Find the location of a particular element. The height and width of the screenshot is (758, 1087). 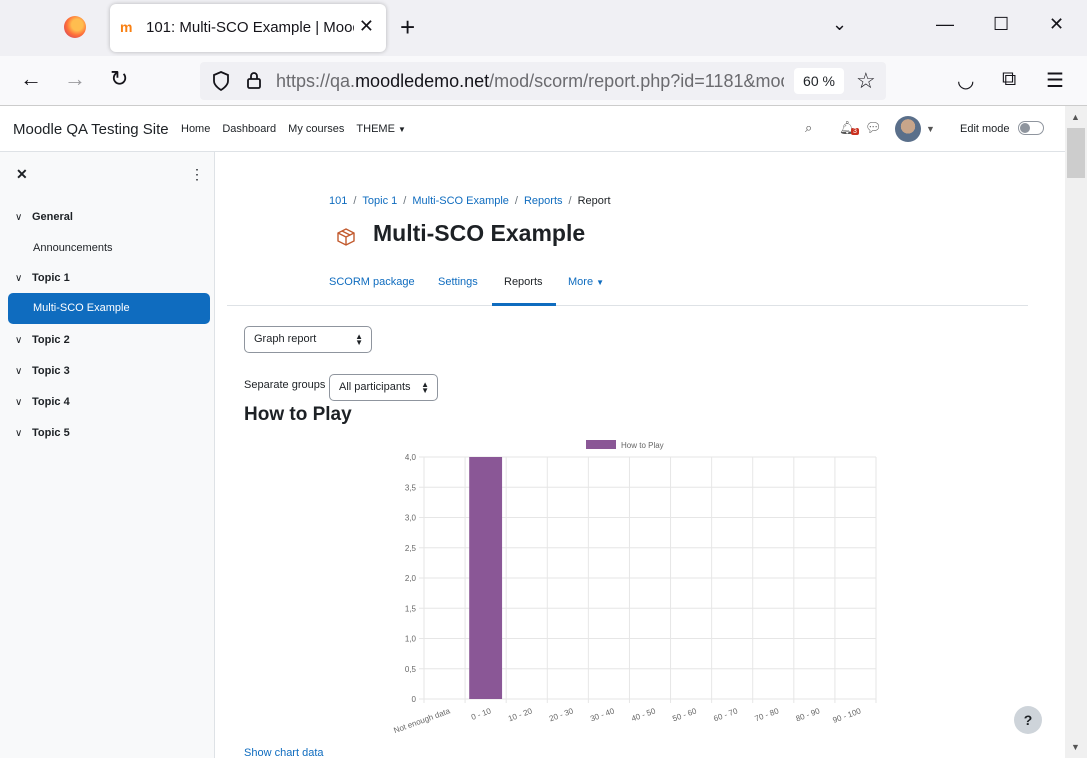

pocket-icon: ◡ is located at coordinates (965, 80).